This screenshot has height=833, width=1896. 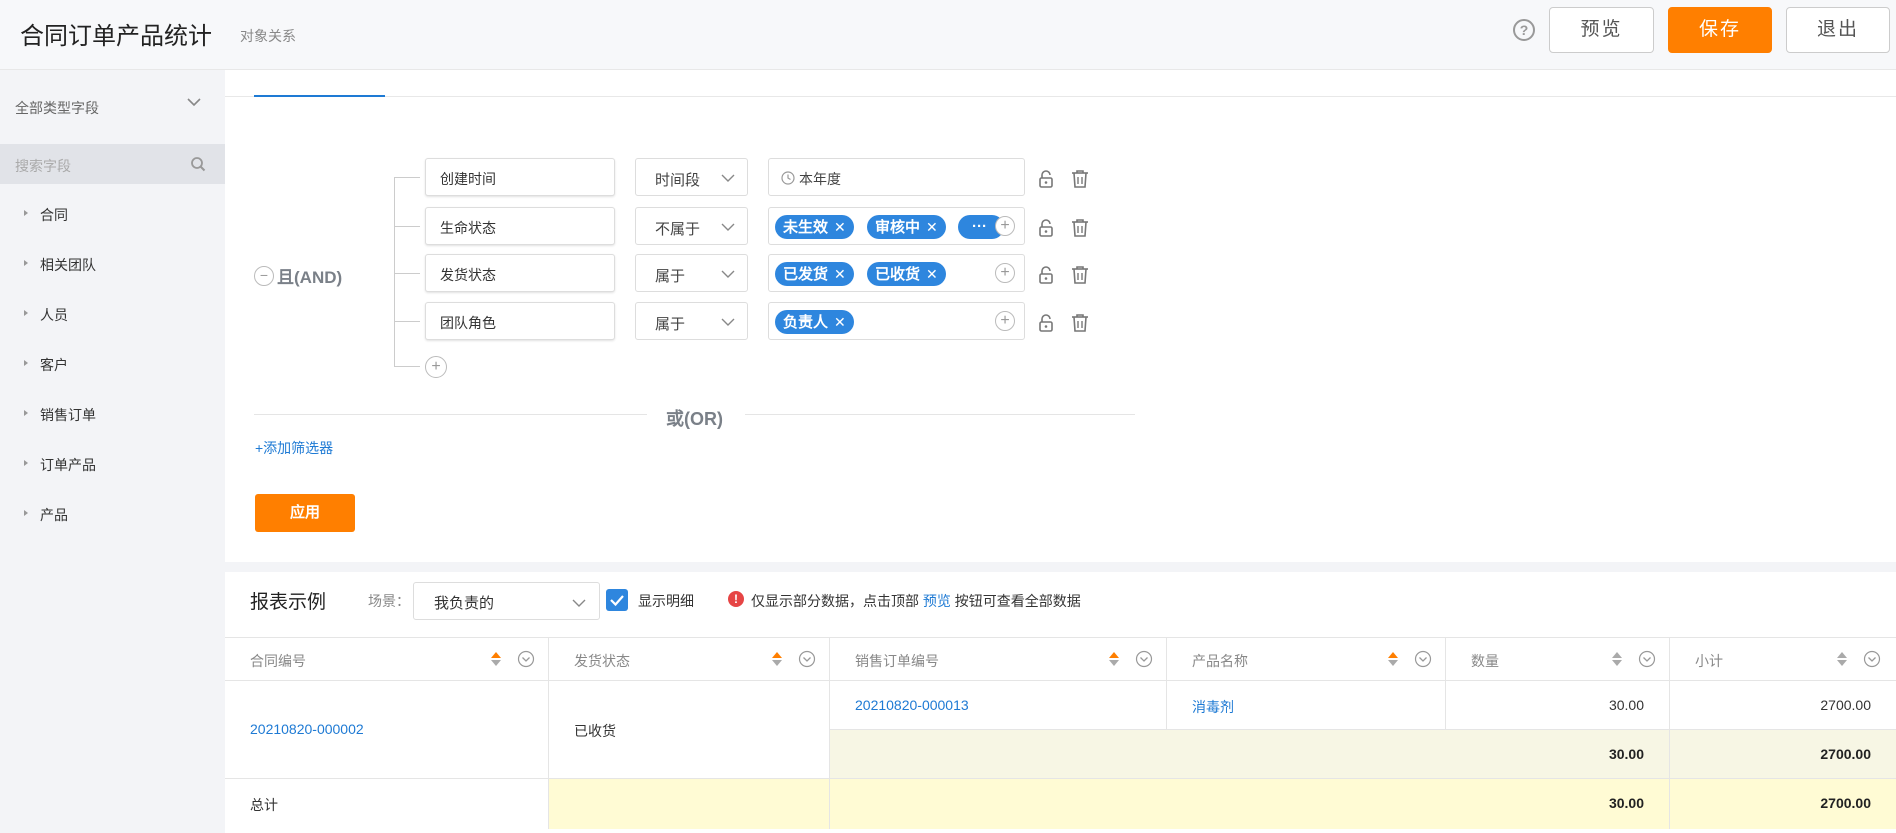 What do you see at coordinates (806, 227) in the screenshot?
I see `tag-label: 未生效` at bounding box center [806, 227].